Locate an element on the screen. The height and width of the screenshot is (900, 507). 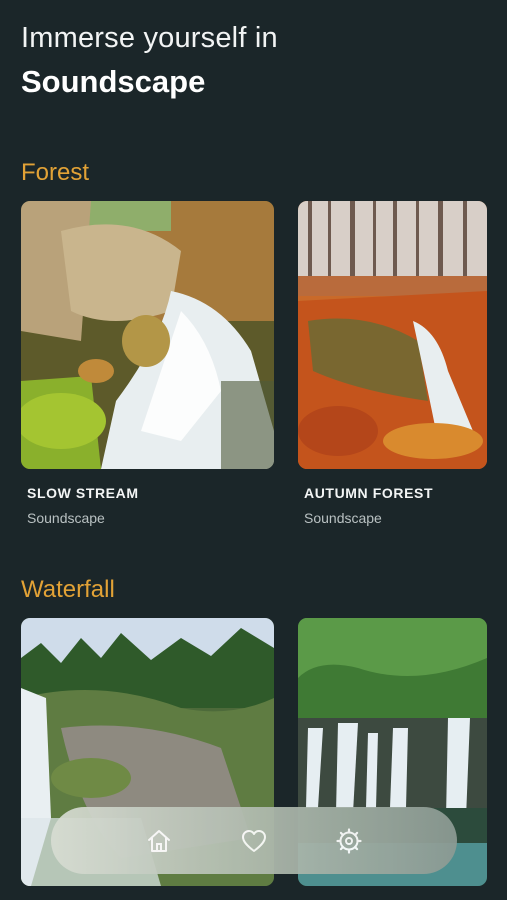
page-header: Immerse yourself in Soundscape is located at coordinates (149, 61).